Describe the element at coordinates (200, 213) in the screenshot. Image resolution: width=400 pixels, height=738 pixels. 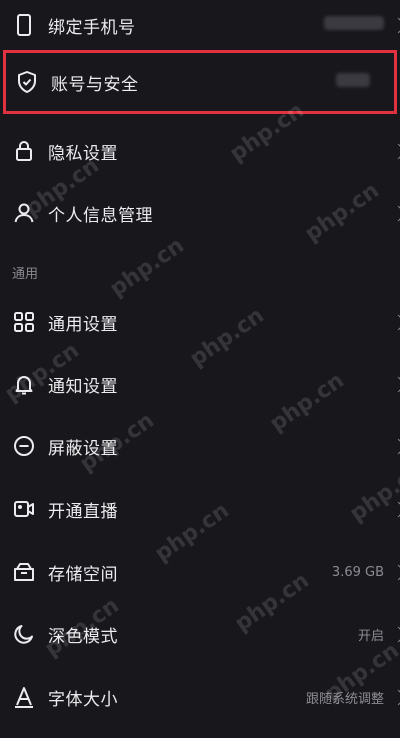
I see `settings-item-personal-info: 个人信息管理` at that location.